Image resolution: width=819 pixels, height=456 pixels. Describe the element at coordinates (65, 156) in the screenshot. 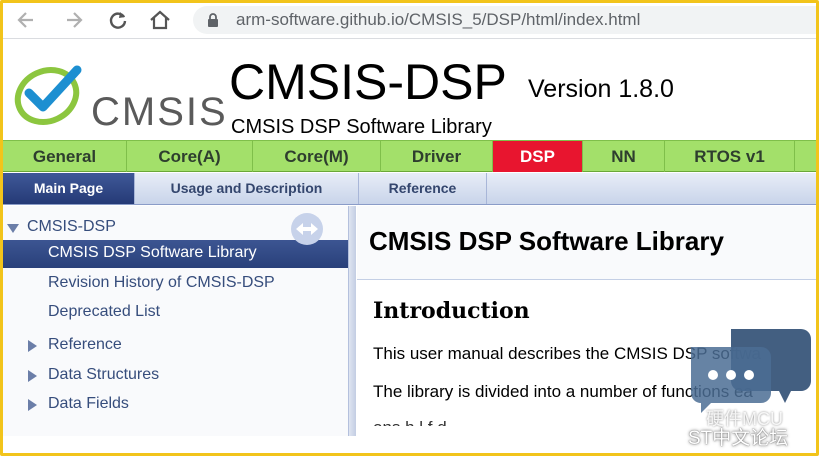

I see `tab-general: General` at that location.